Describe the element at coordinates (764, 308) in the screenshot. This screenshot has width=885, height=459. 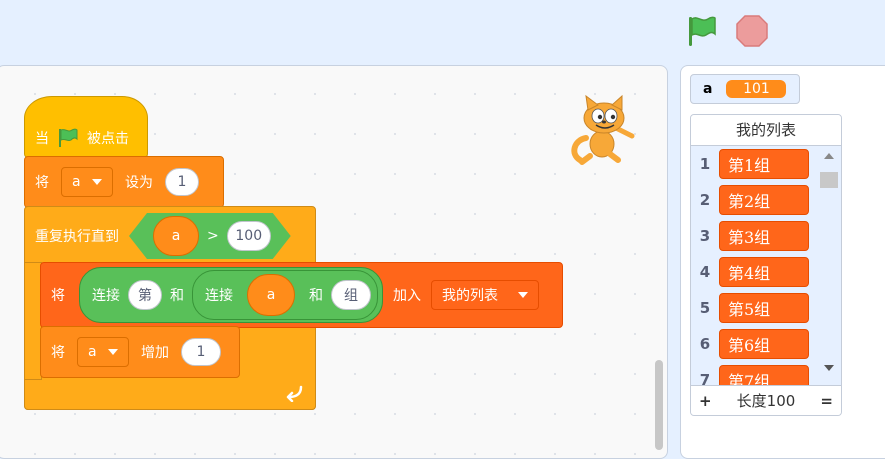
I see `list-value: 第5组` at that location.